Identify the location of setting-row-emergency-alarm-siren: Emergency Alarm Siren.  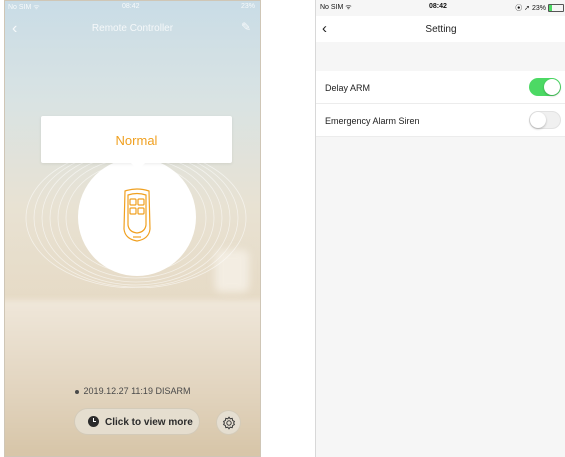
(440, 120).